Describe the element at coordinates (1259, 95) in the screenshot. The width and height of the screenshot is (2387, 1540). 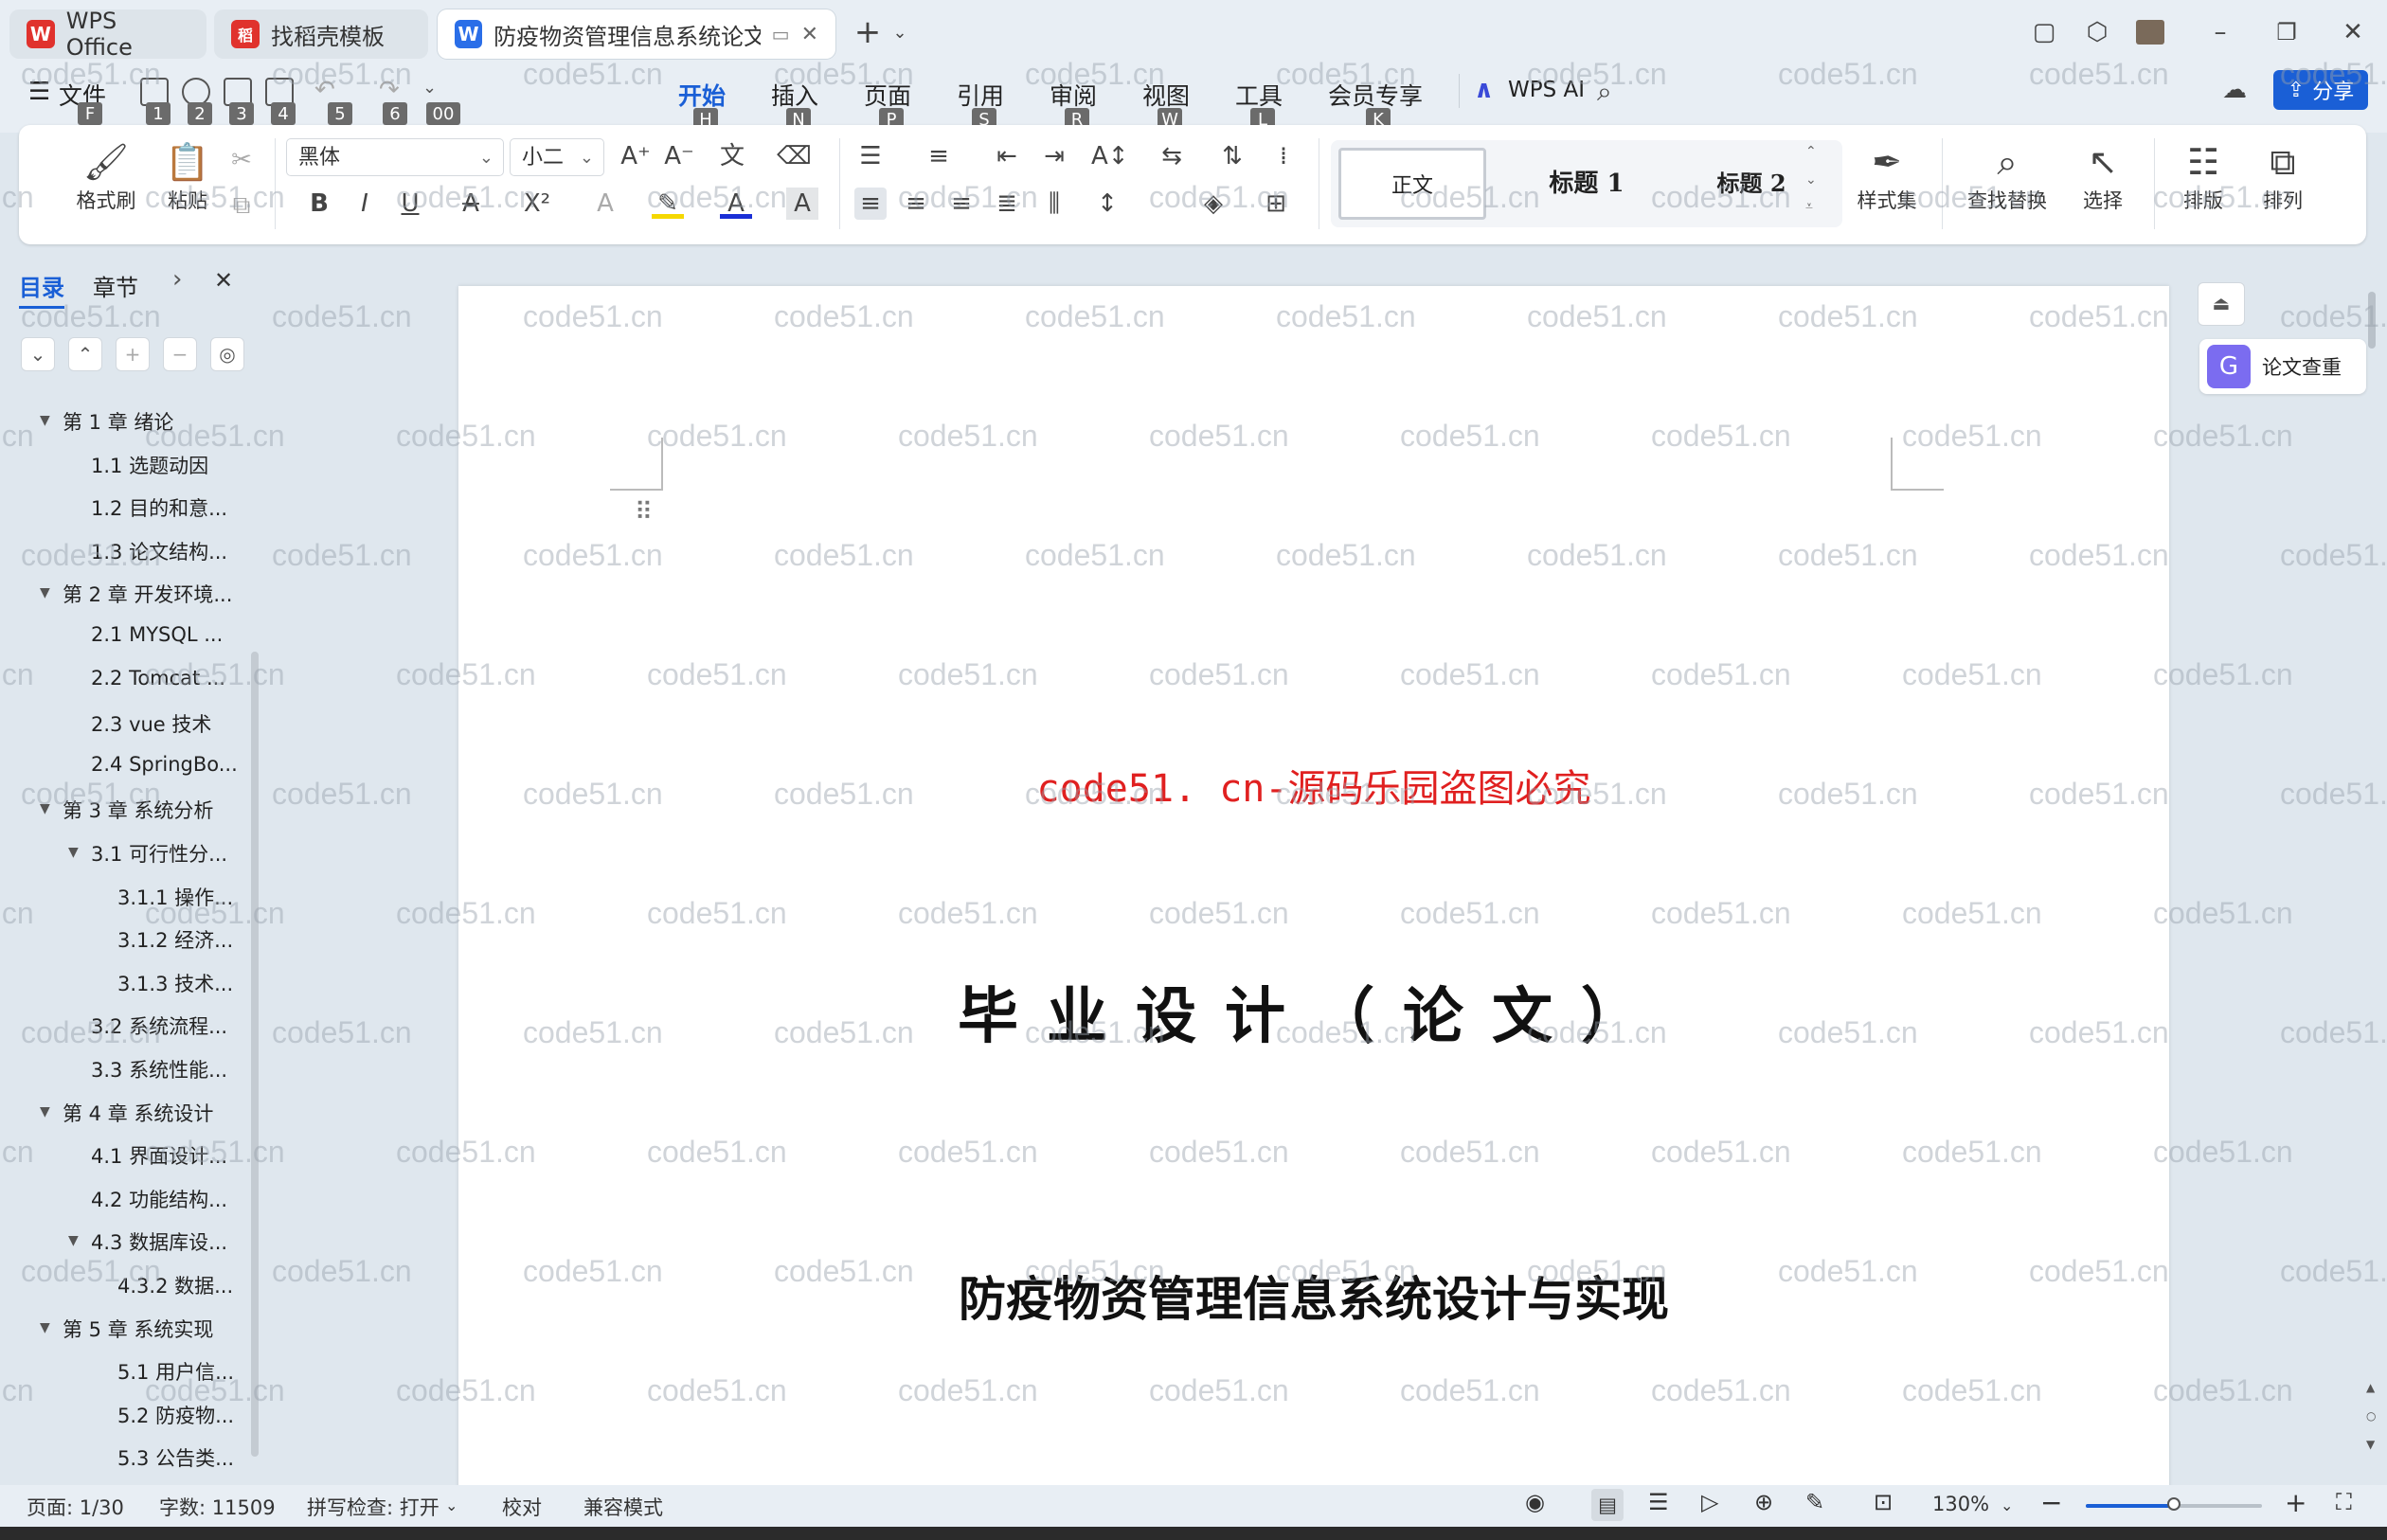
I see `tab-tools: 工具` at that location.